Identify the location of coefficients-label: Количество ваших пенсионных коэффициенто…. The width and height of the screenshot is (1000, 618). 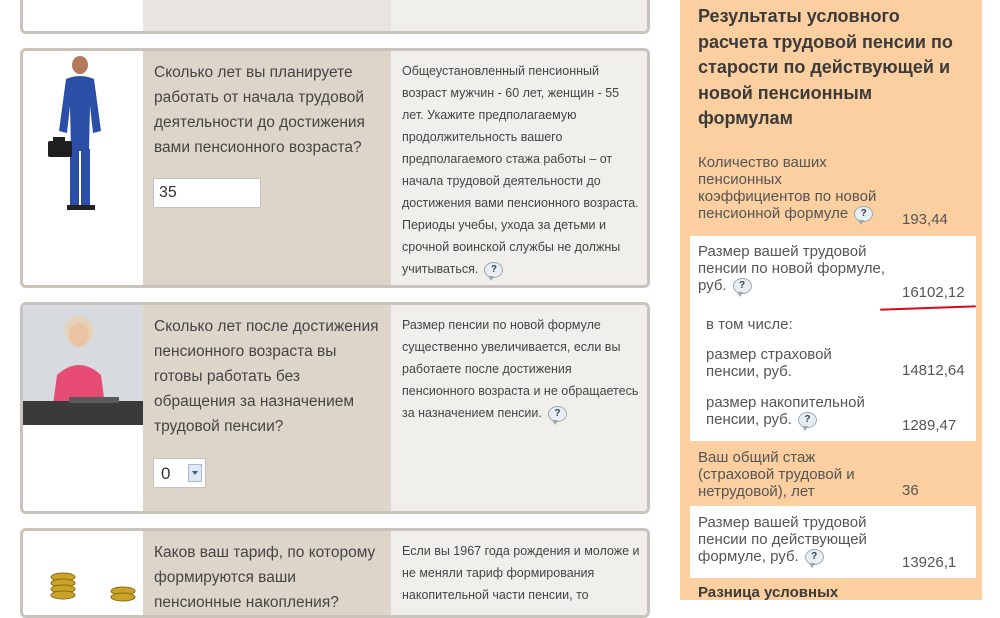
(787, 190).